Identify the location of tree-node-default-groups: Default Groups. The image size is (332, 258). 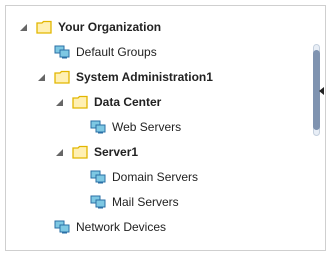
(96, 52).